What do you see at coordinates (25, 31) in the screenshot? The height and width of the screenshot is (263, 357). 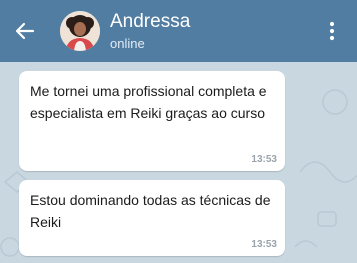 I see `arrow-left-icon` at bounding box center [25, 31].